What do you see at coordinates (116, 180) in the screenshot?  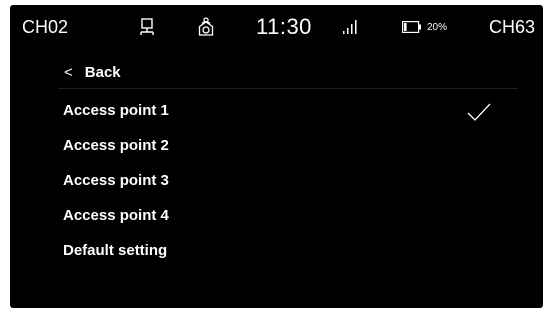 I see `menu-item-label: Access point 3` at bounding box center [116, 180].